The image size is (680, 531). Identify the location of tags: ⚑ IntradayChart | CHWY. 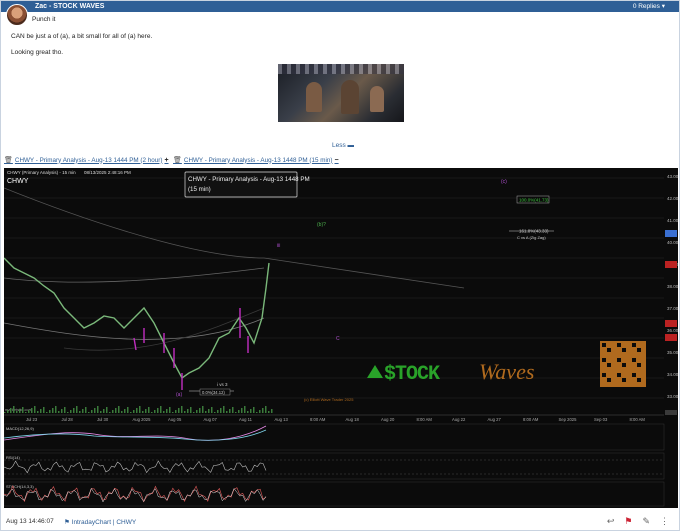
(100, 522).